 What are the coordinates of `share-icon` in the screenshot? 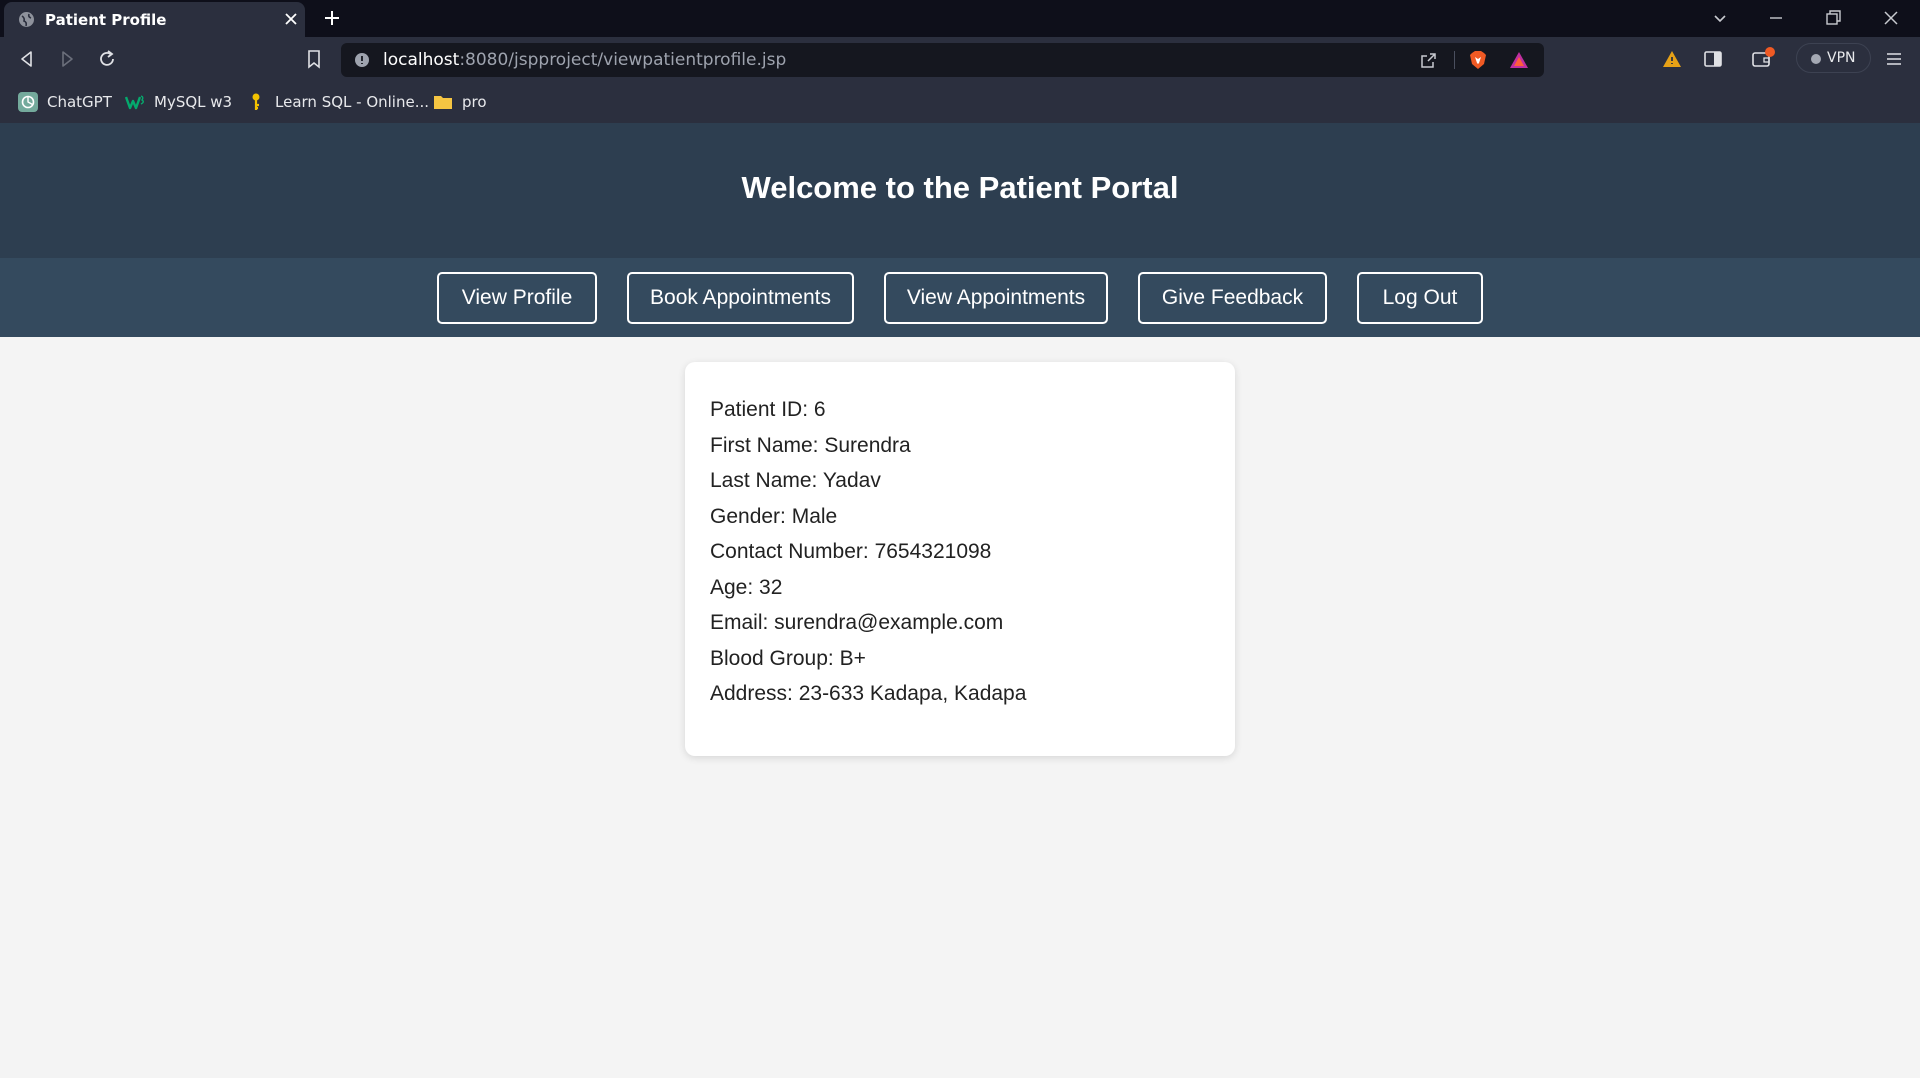 It's located at (1428, 61).